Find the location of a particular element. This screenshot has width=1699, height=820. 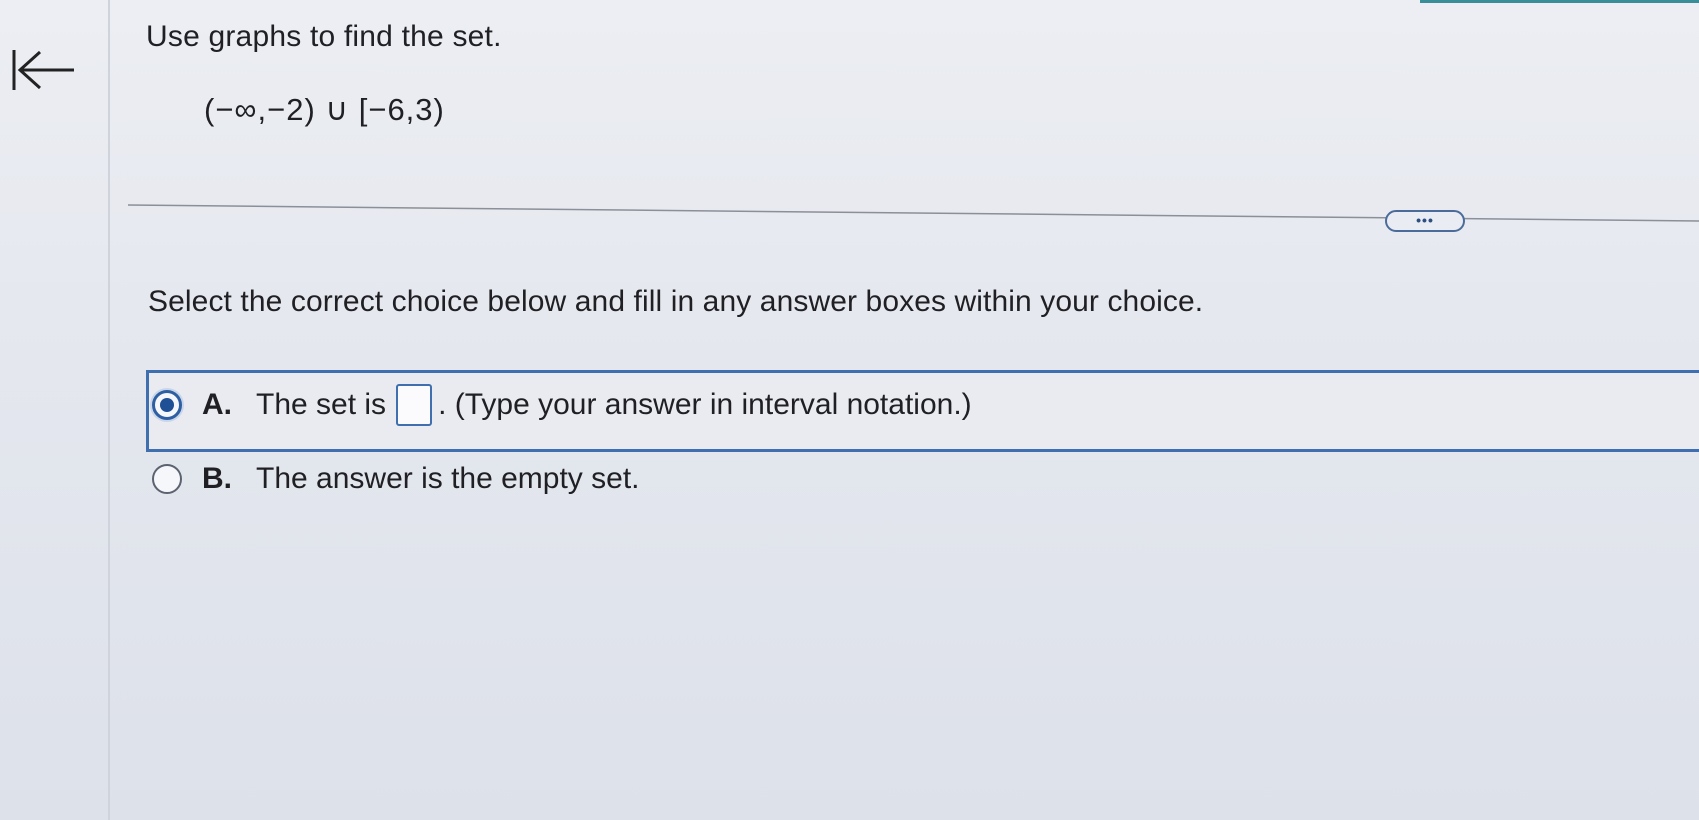

left-rail is located at coordinates (55, 410).